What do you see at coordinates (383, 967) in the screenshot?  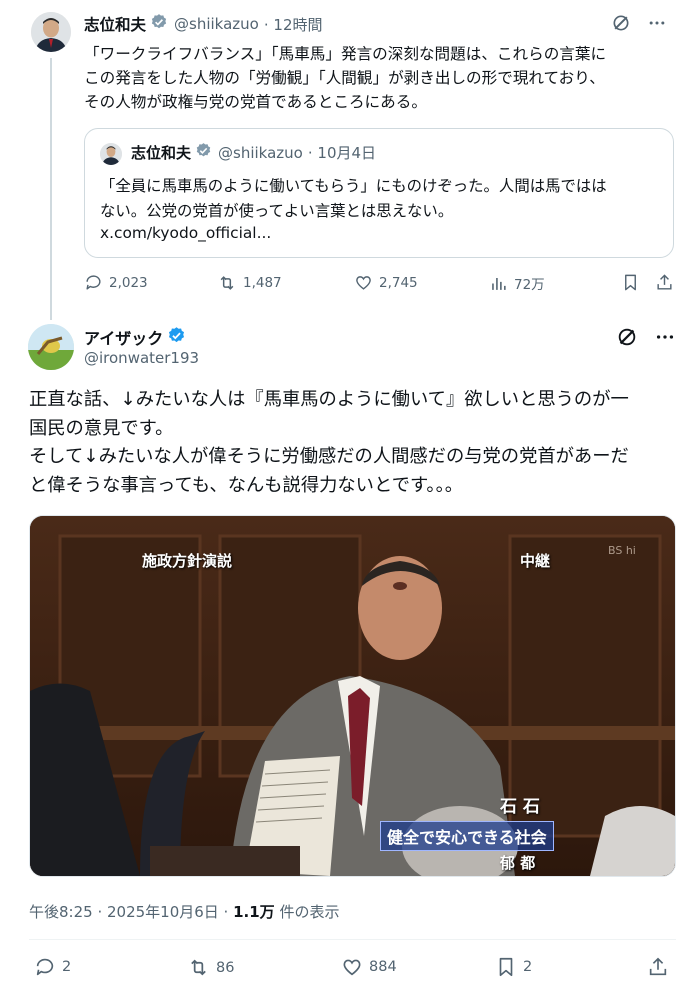 I see `like-count: 884` at bounding box center [383, 967].